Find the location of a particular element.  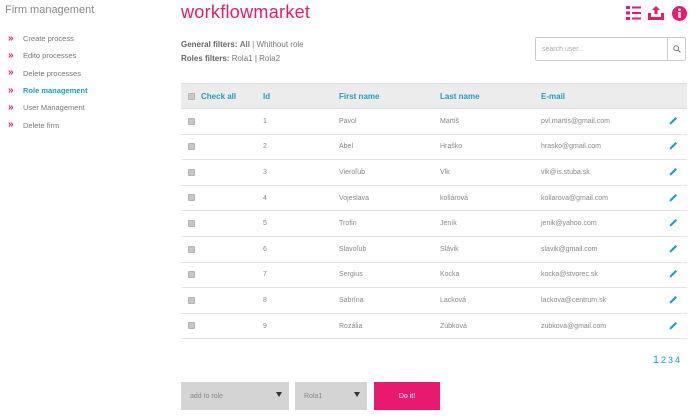

sidebar-item: » User Management is located at coordinates (48, 107).